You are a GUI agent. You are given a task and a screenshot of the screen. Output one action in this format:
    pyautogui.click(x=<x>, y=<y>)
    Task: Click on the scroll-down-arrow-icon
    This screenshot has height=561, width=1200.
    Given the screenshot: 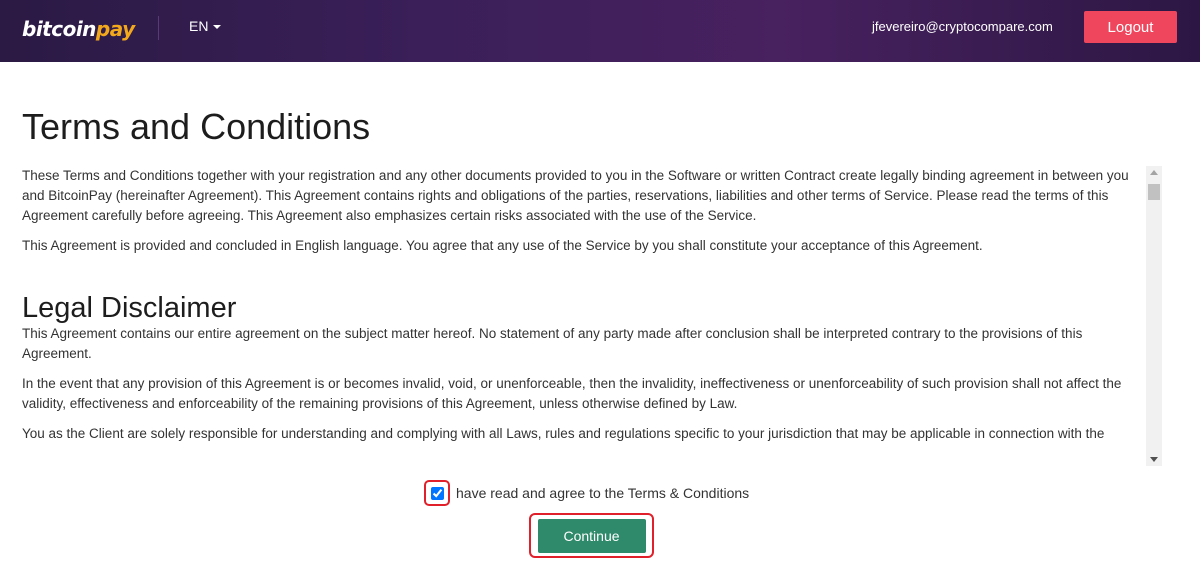 What is the action you would take?
    pyautogui.click(x=1154, y=459)
    